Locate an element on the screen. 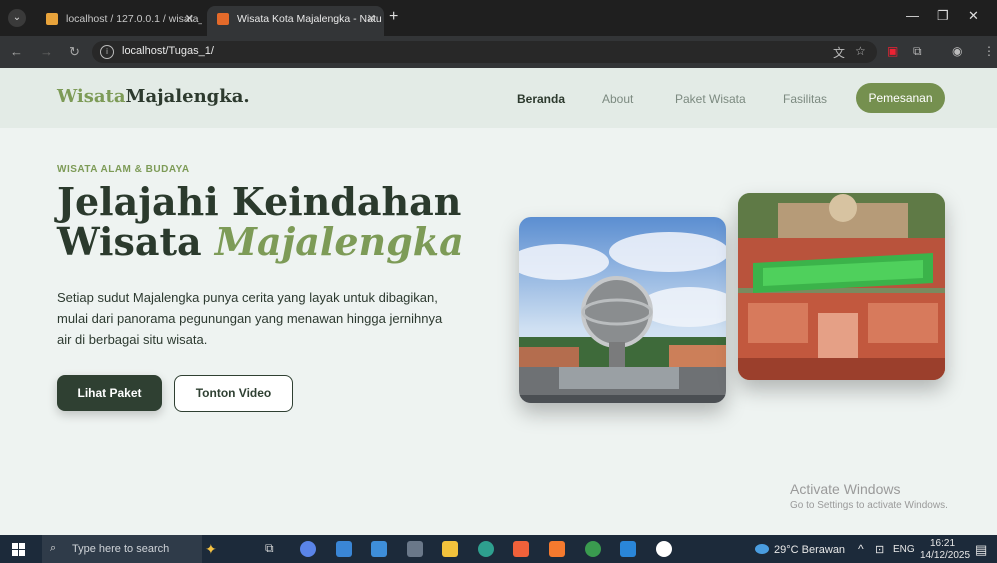 The height and width of the screenshot is (563, 997). tonton-video-button: Tonton Video is located at coordinates (233, 393).